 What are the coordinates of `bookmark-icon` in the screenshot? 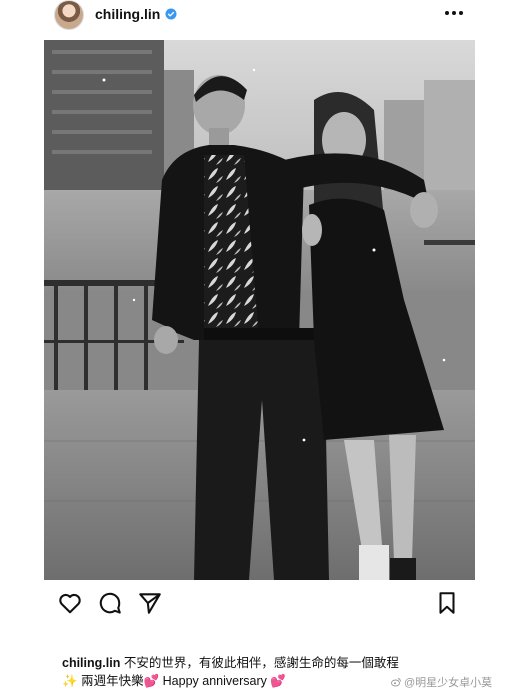 It's located at (447, 603).